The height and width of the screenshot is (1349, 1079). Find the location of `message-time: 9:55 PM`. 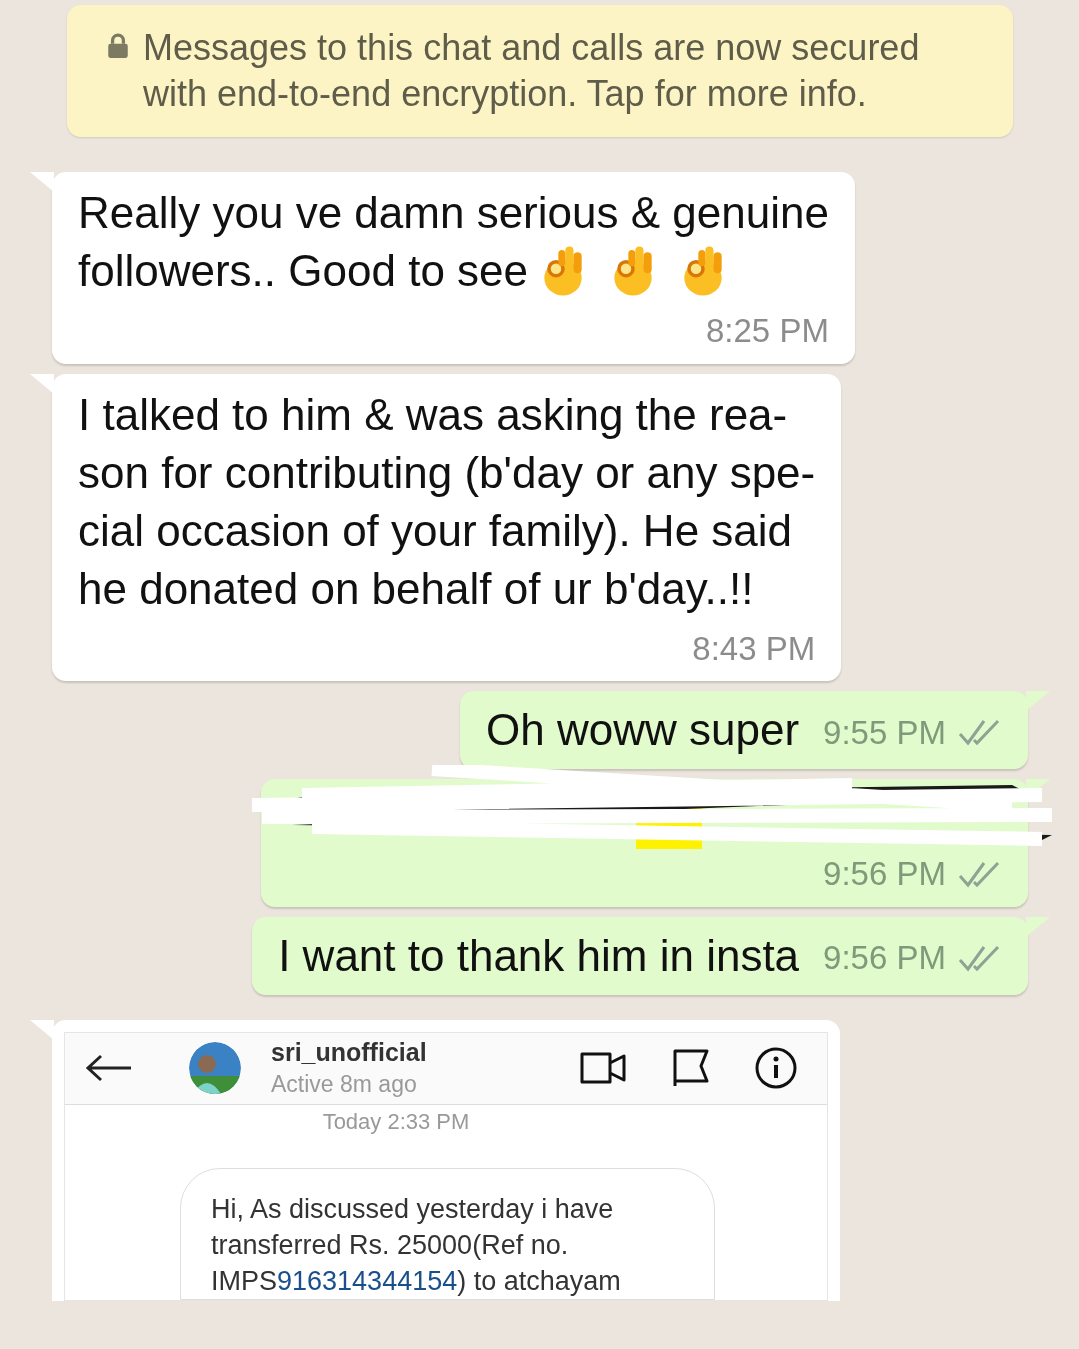

message-time: 9:55 PM is located at coordinates (884, 732).